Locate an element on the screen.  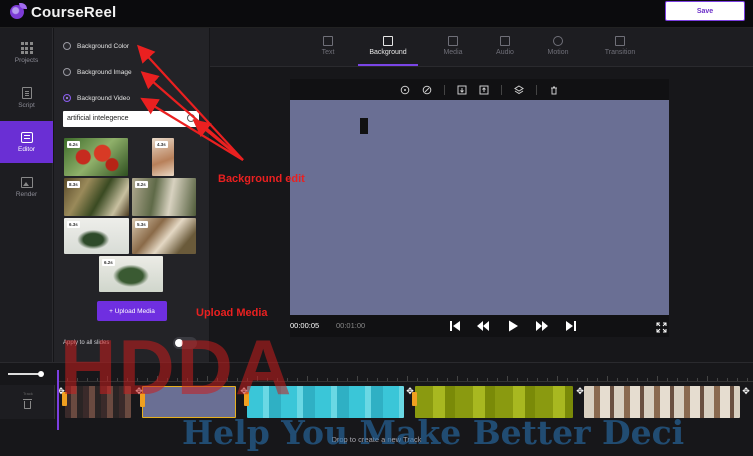
app-name: CourseReel is located at coordinates (74, 12).